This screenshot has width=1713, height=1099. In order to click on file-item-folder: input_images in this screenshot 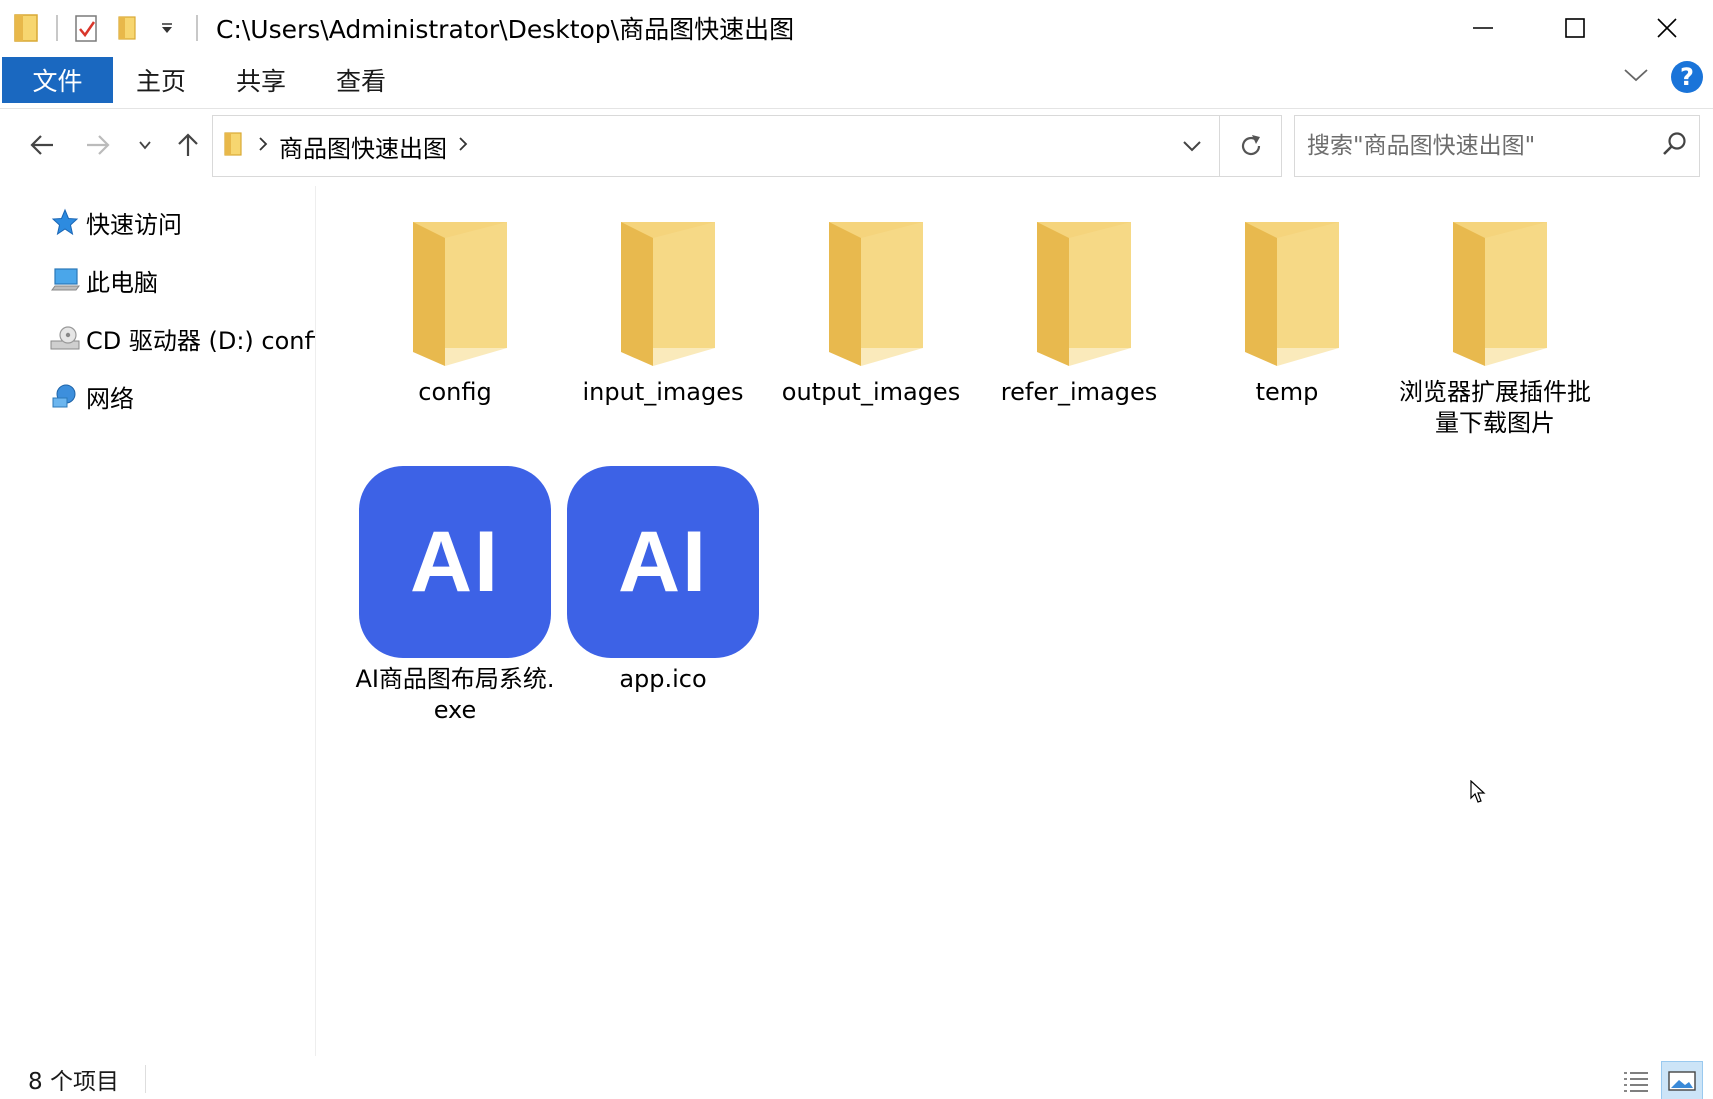, I will do `click(663, 312)`.